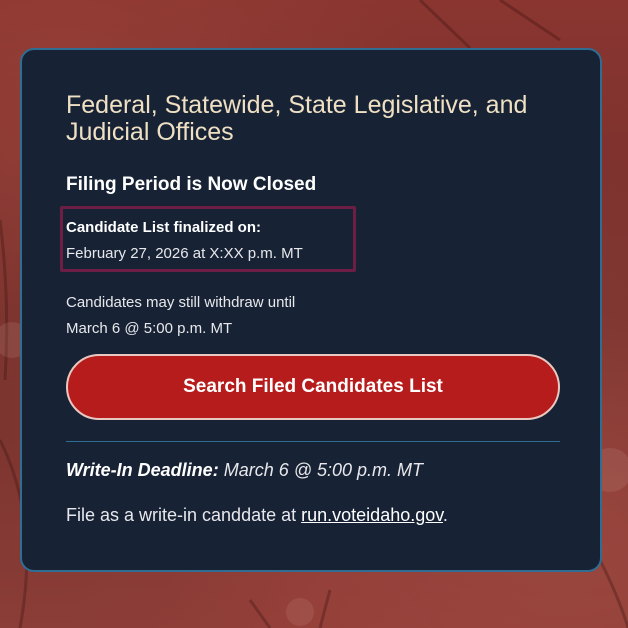 This screenshot has width=628, height=628. Describe the element at coordinates (323, 470) in the screenshot. I see `write-in-deadline-value: March 6 @ 5:00 p.m. MT` at that location.